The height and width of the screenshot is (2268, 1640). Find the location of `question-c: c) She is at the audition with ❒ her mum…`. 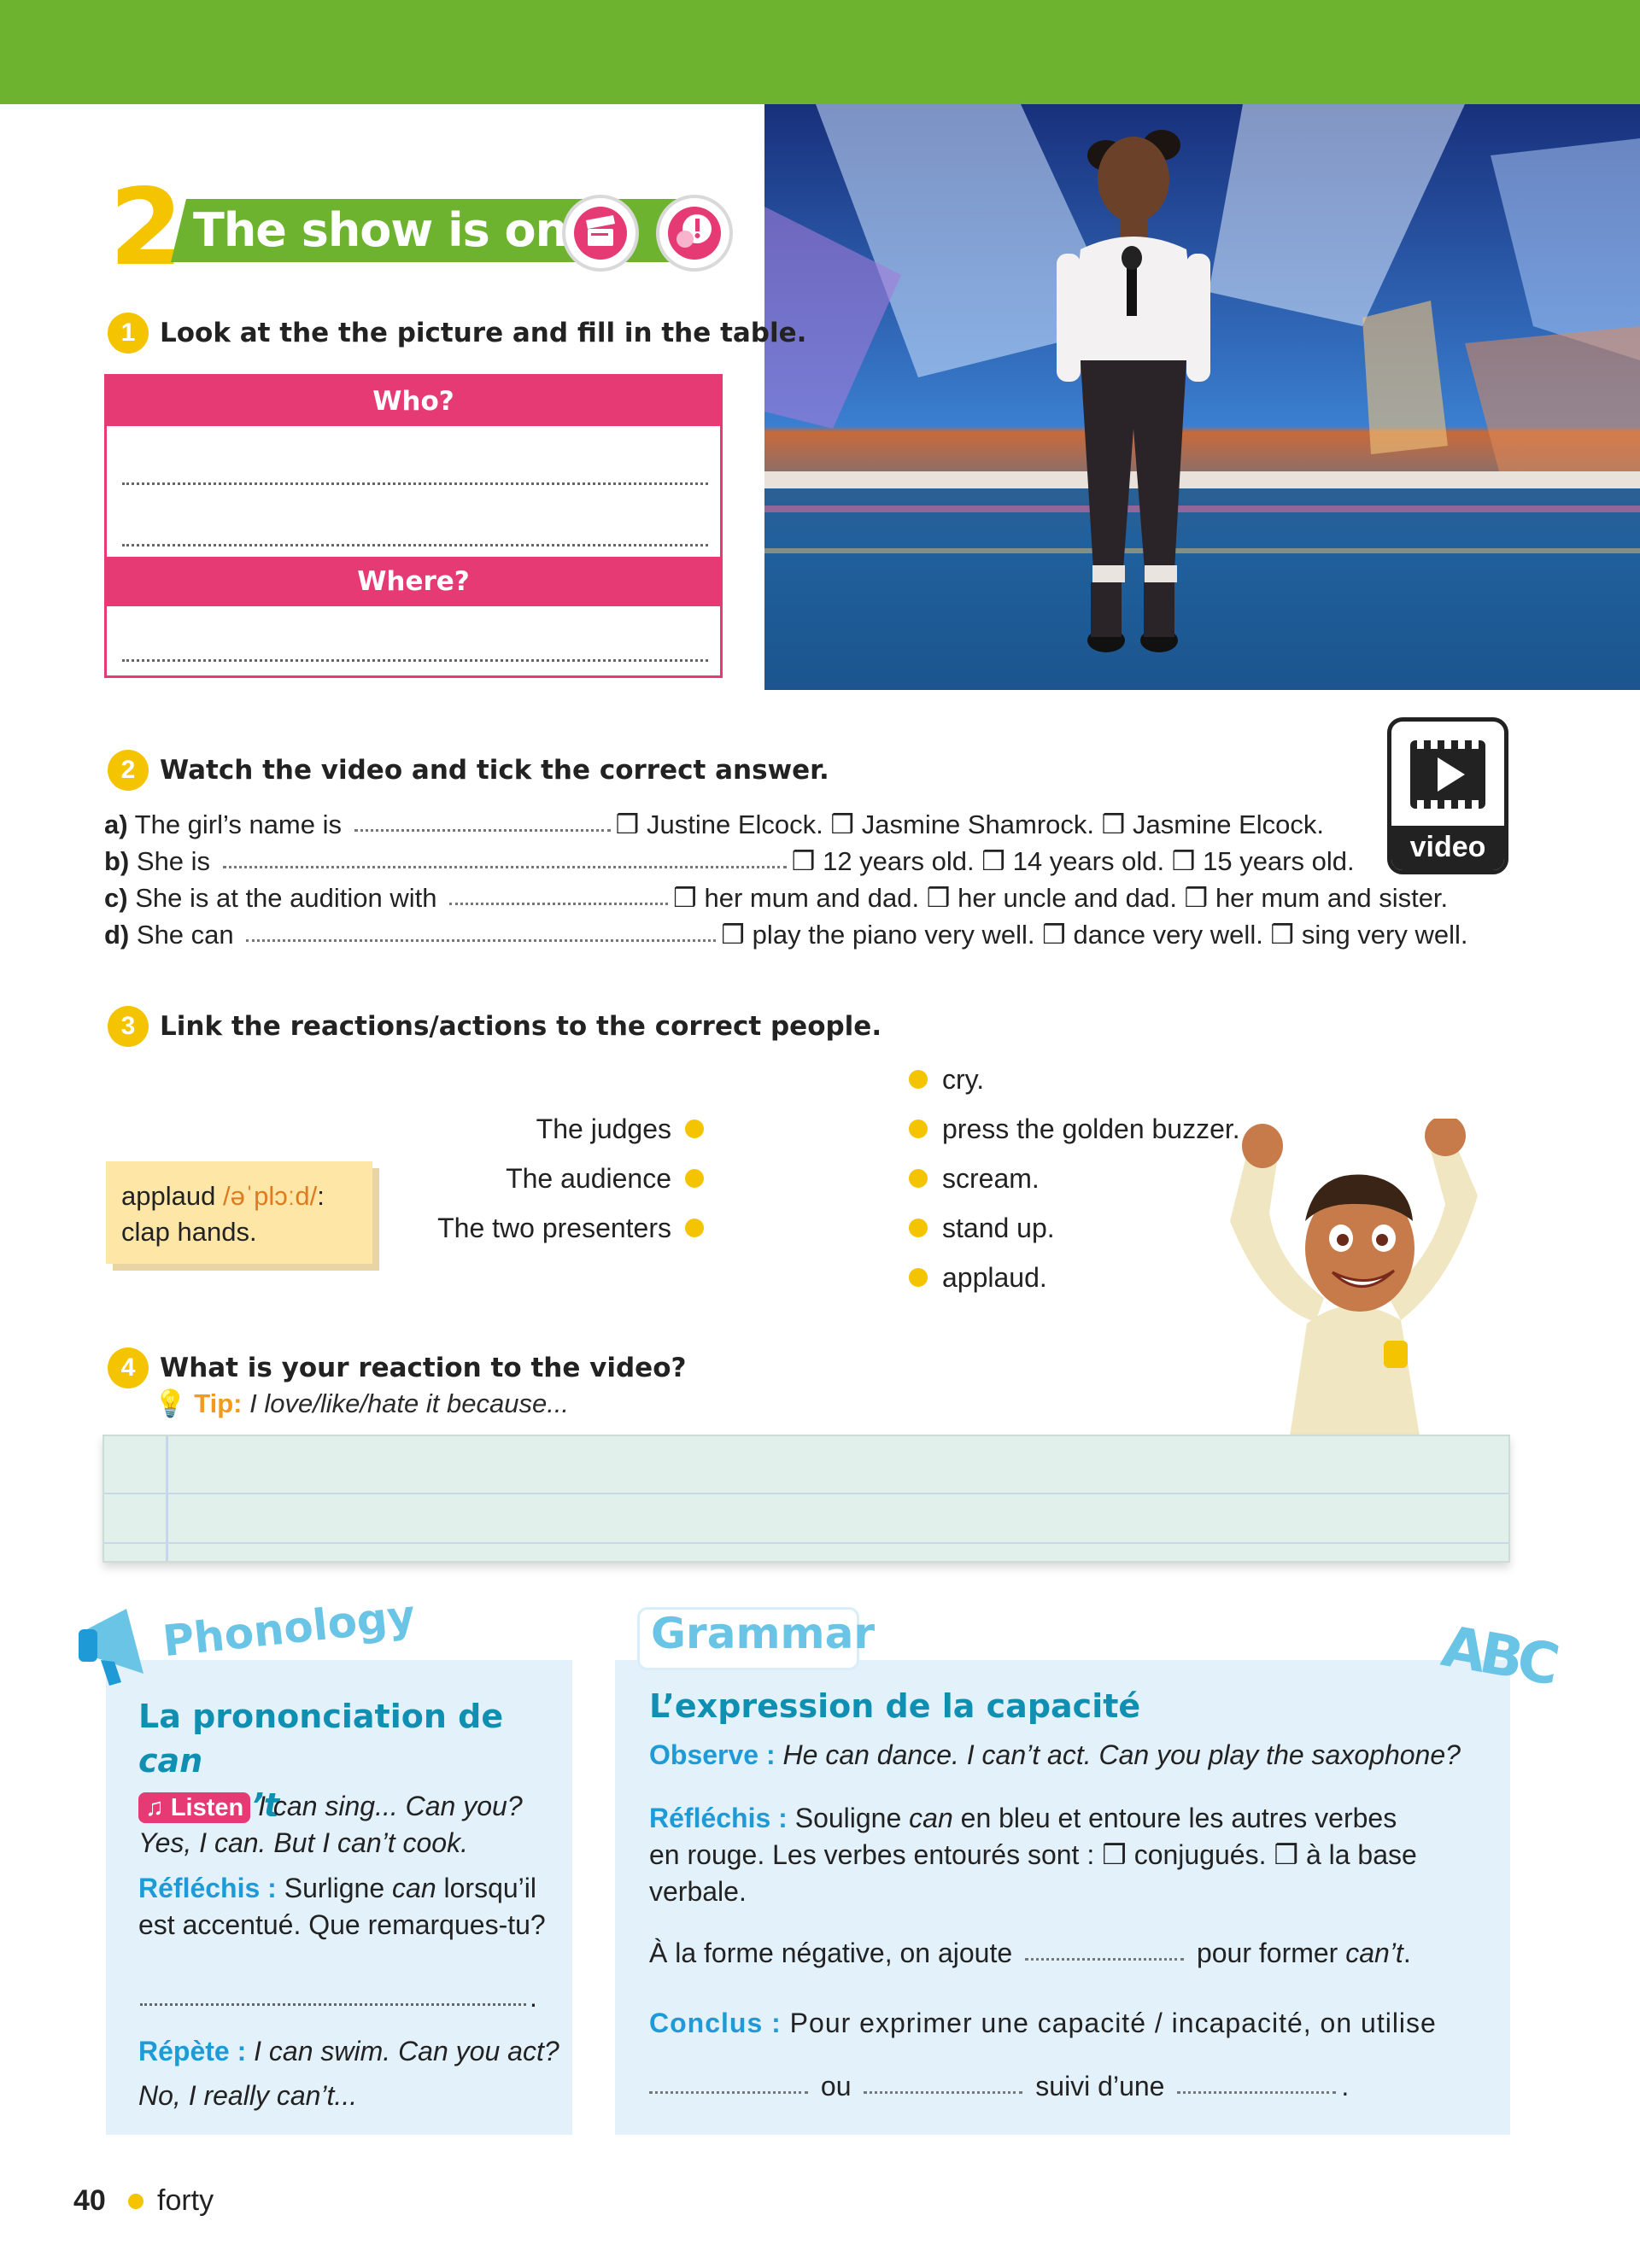

question-c: c) She is at the audition with ❒ her mum… is located at coordinates (776, 898).